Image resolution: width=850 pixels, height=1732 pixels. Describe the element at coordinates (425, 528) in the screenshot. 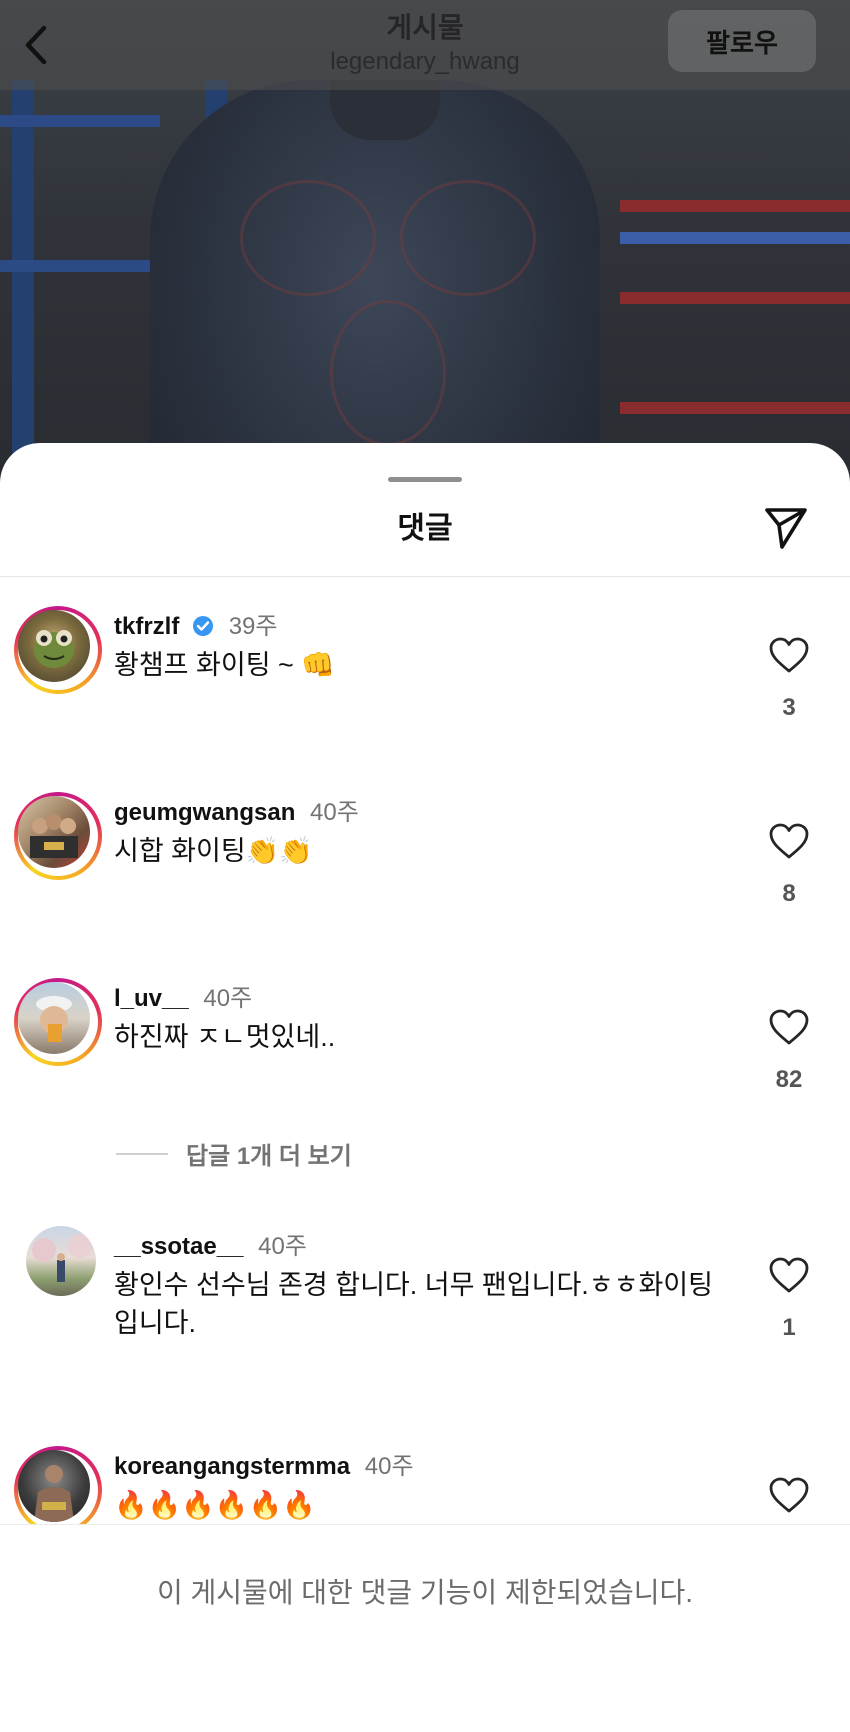

I see `sheet-title: 댓글` at that location.